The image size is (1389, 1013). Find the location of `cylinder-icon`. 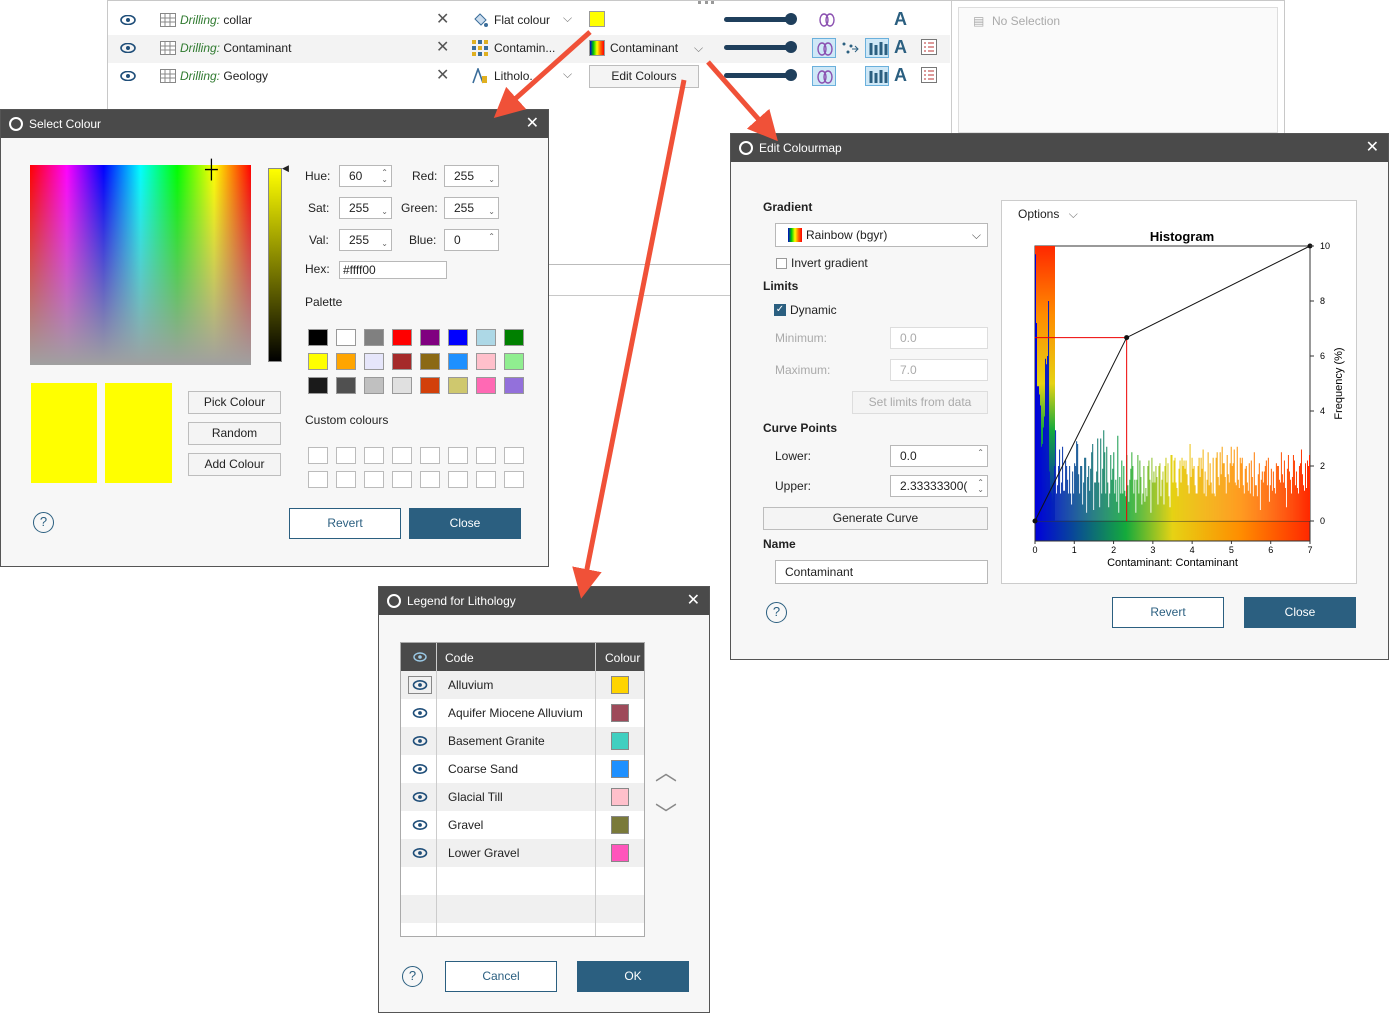

cylinder-icon is located at coordinates (824, 76).